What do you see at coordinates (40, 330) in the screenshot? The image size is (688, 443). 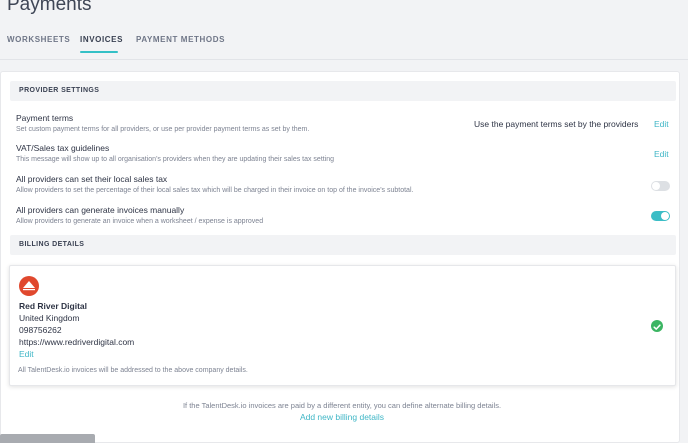 I see `company-phone: 098756262` at bounding box center [40, 330].